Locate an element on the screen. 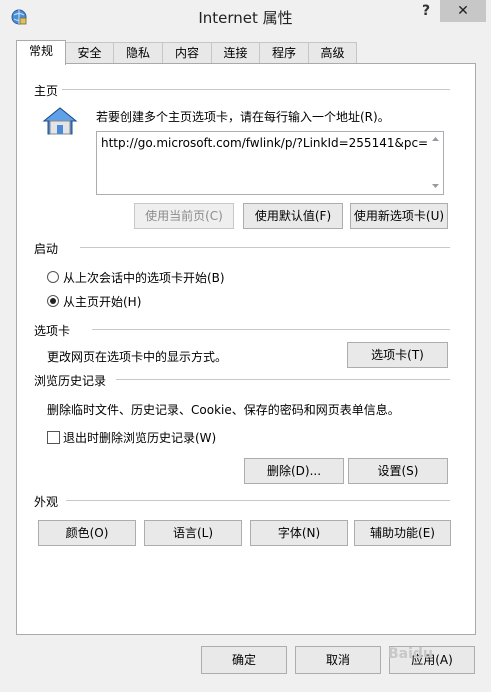  tabs-section-label: 选项卡 is located at coordinates (52, 331).